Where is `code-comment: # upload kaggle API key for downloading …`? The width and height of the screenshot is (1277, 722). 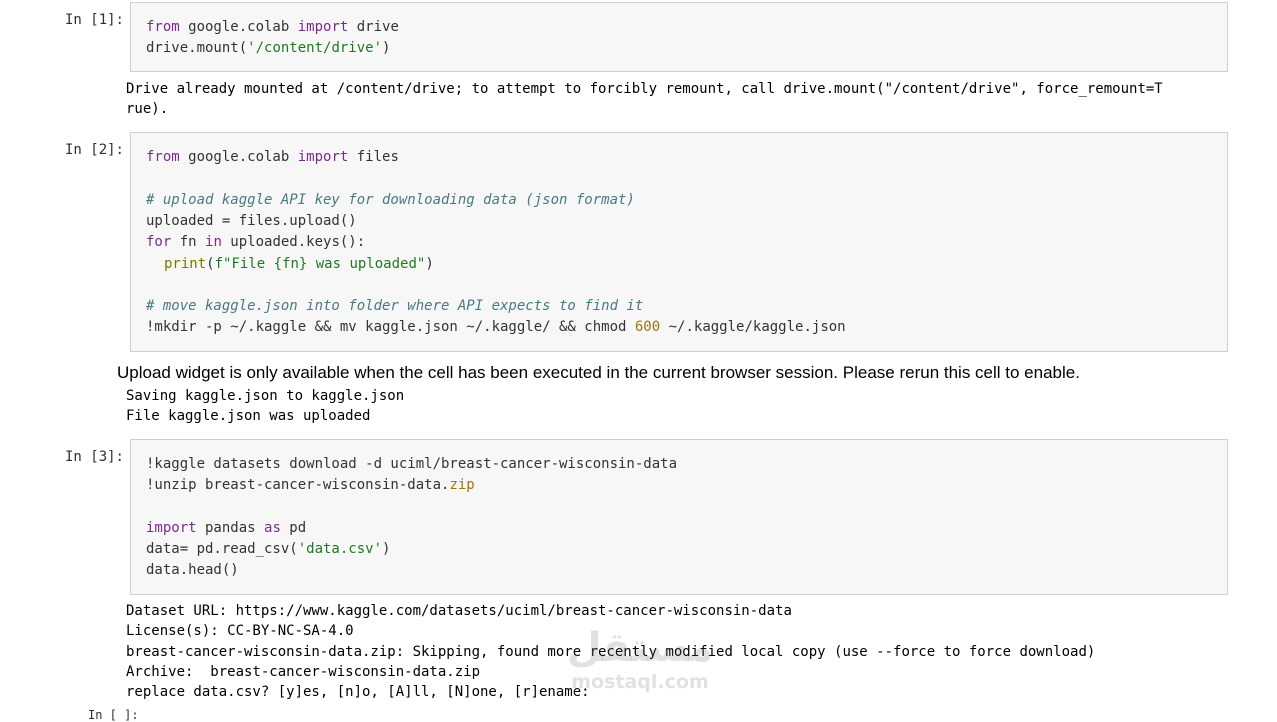 code-comment: # upload kaggle API key for downloading … is located at coordinates (390, 200).